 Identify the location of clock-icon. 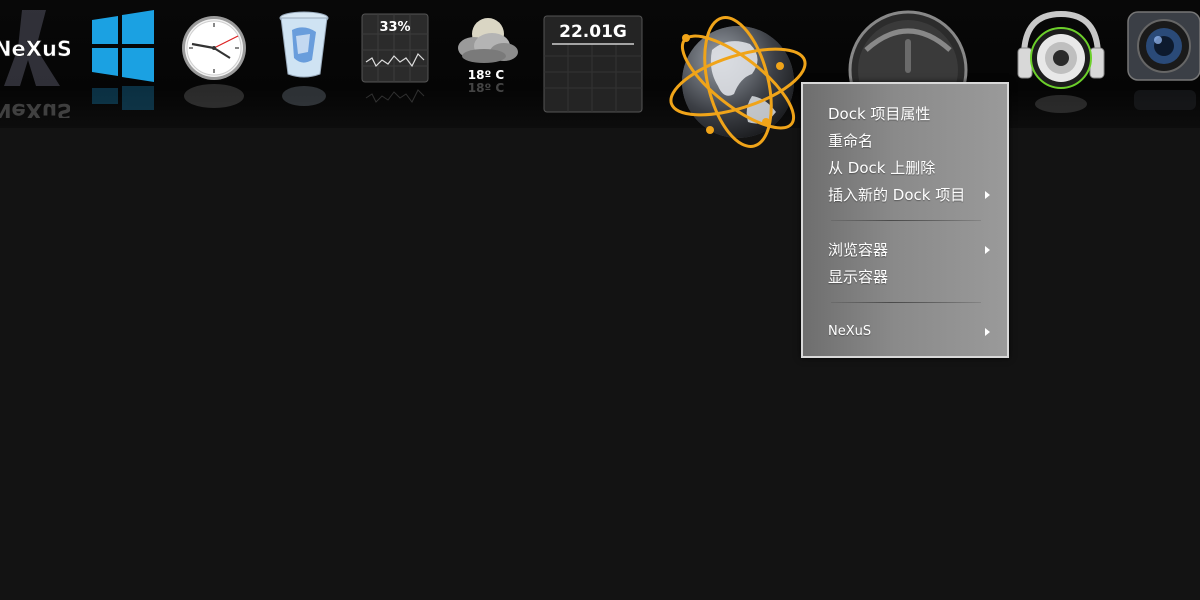
(214, 62).